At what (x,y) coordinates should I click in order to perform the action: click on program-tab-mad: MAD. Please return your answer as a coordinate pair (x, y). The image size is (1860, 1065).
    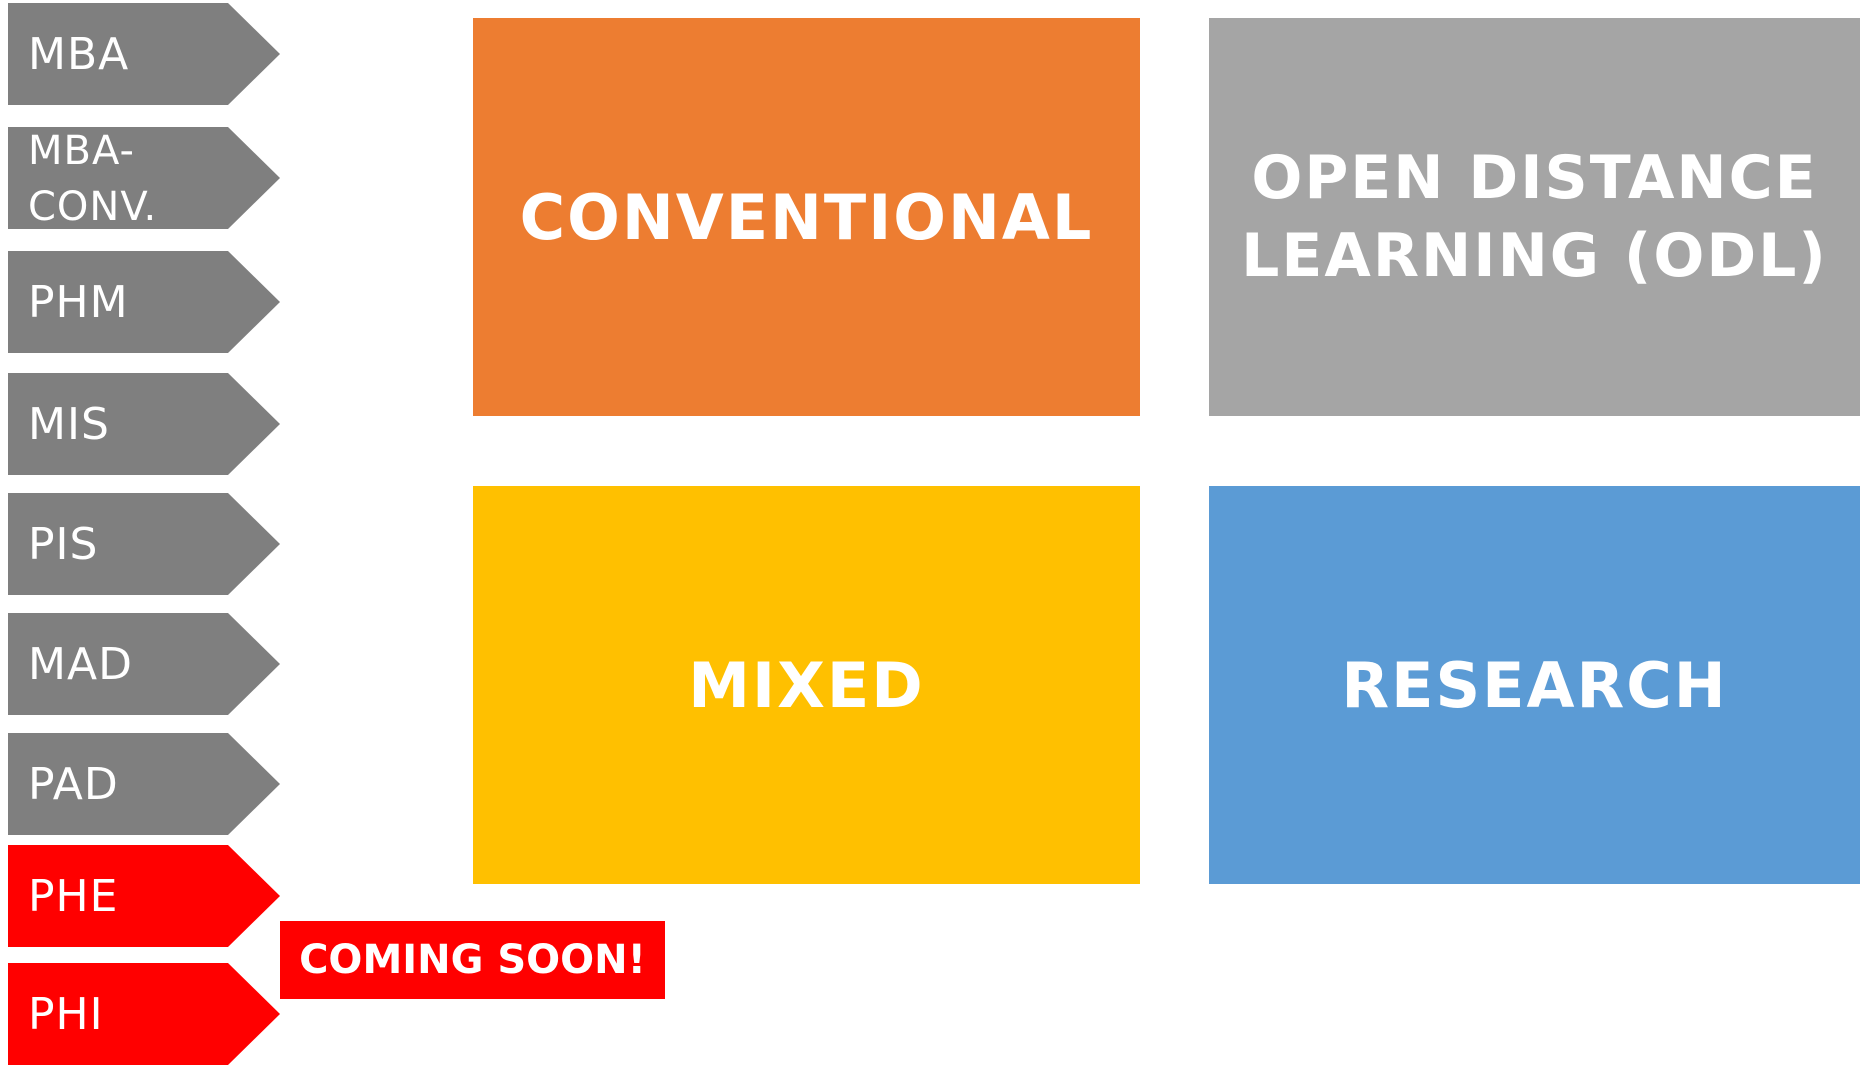
    Looking at the image, I should click on (144, 664).